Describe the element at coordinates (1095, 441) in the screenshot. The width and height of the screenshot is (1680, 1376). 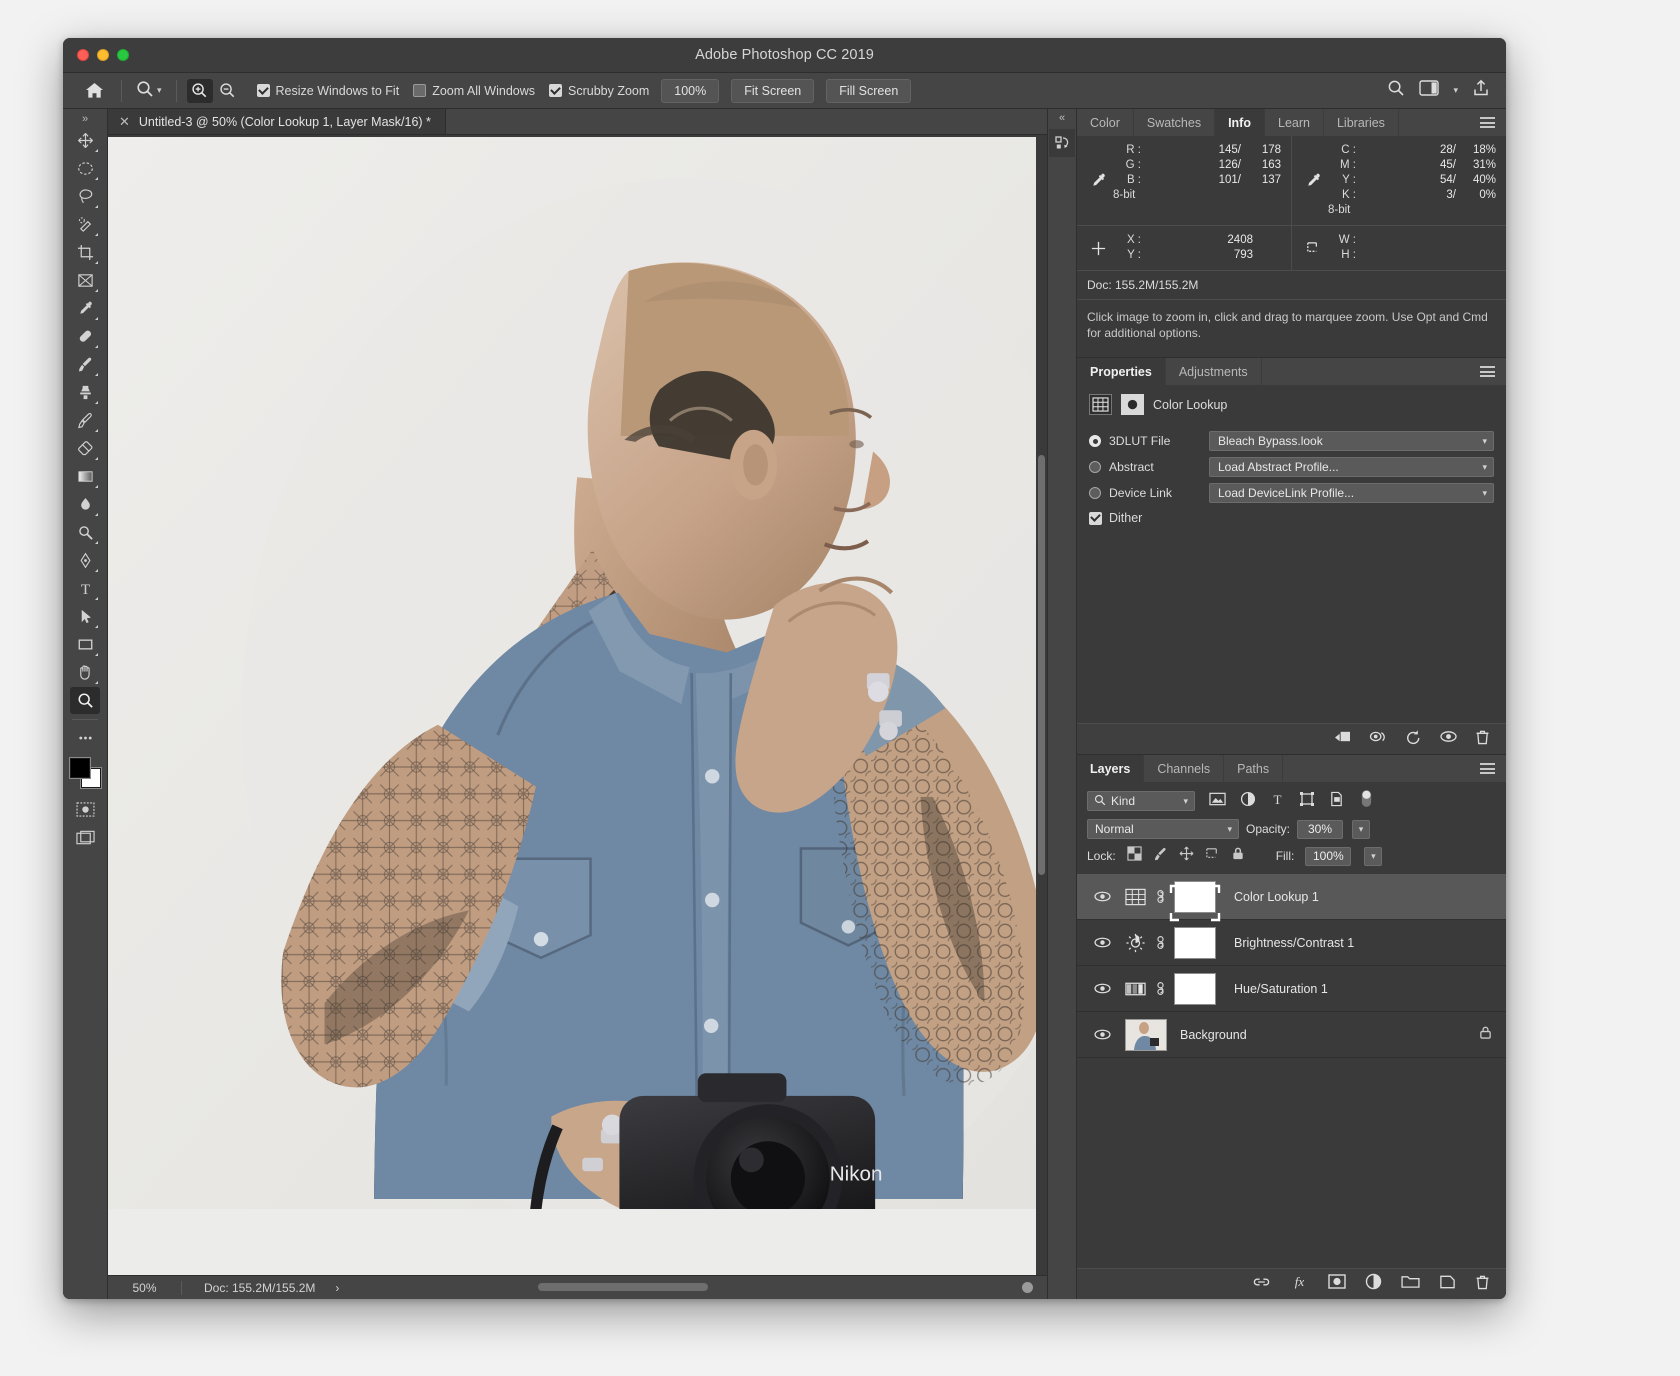
I see `radio-3dlut-file` at that location.